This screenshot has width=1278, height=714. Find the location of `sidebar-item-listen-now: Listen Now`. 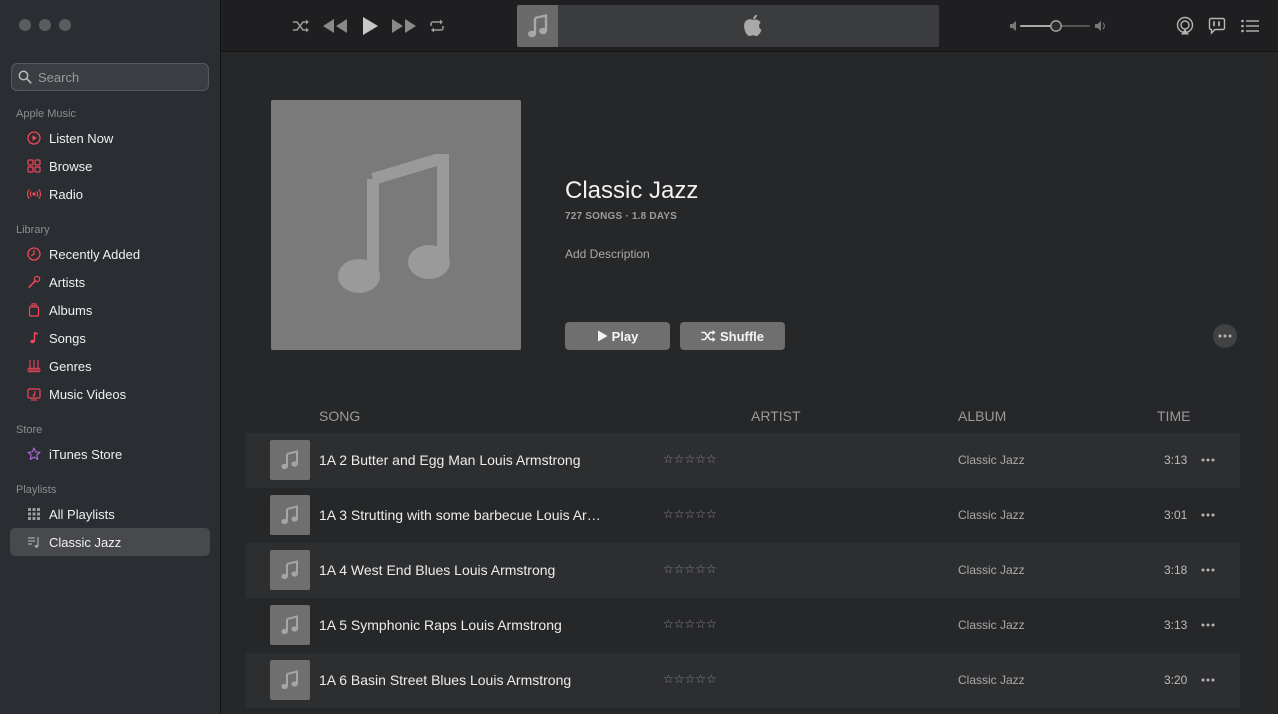

sidebar-item-listen-now: Listen Now is located at coordinates (110, 138).